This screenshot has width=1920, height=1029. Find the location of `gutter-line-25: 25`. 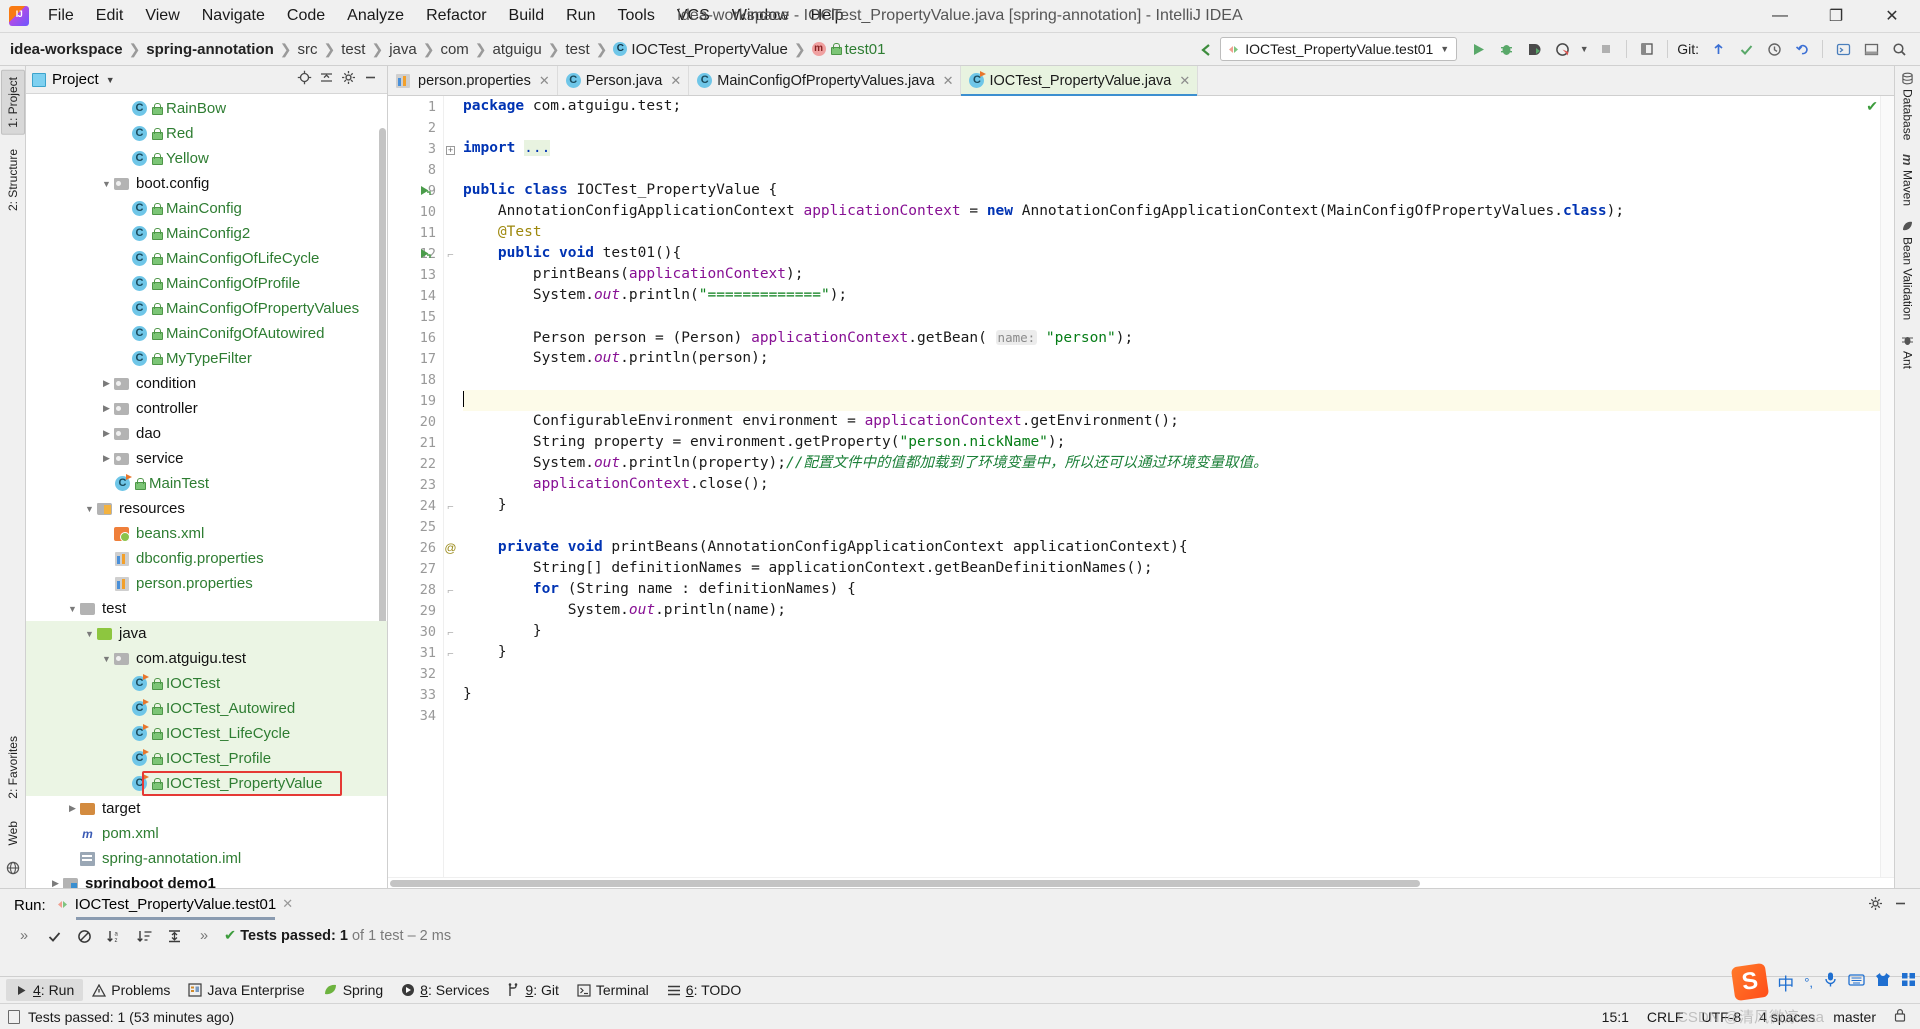

gutter-line-25: 25 is located at coordinates (415, 526).